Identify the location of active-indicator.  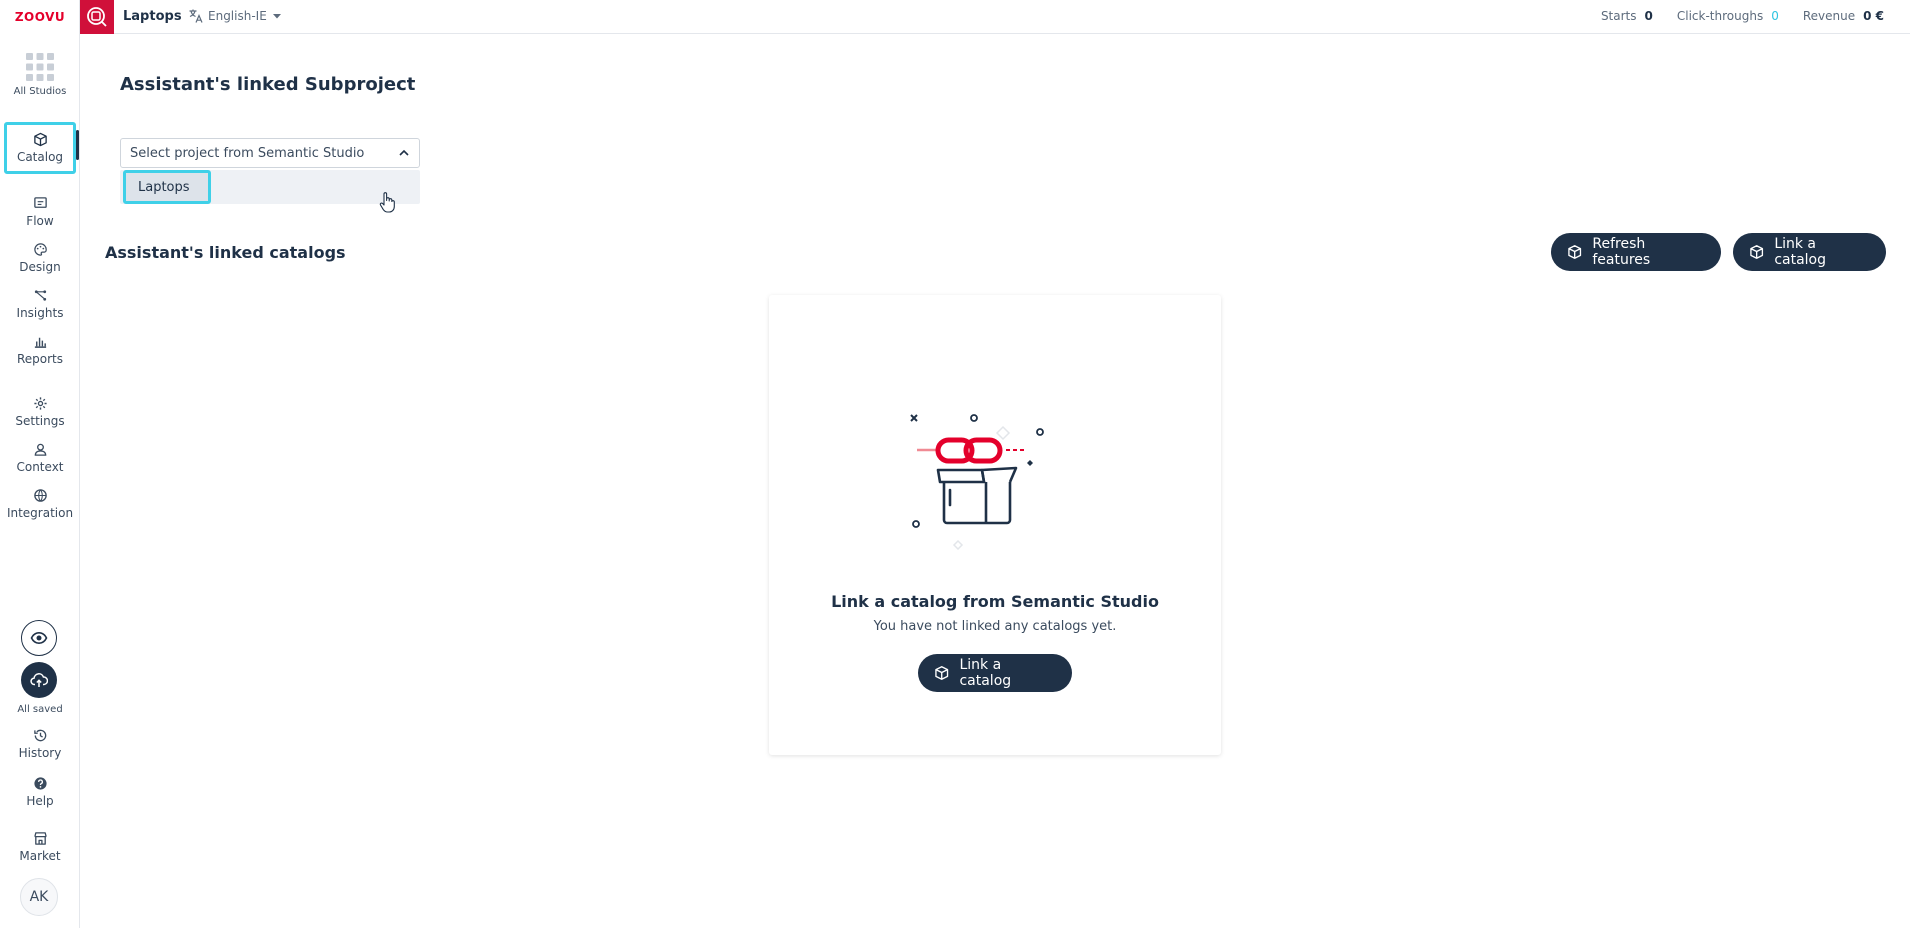
(77, 145).